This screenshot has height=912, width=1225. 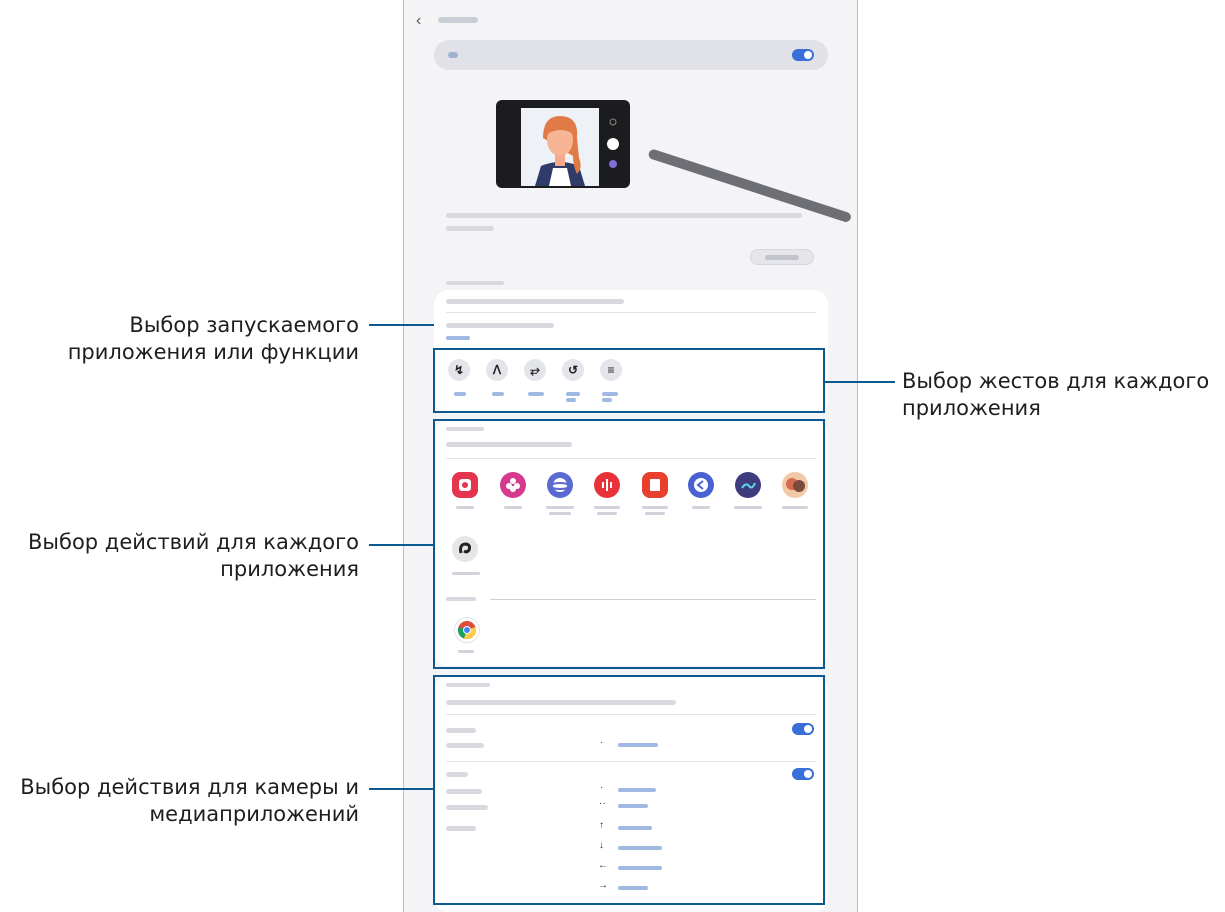 I want to click on leader-camera-media, so click(x=401, y=789).